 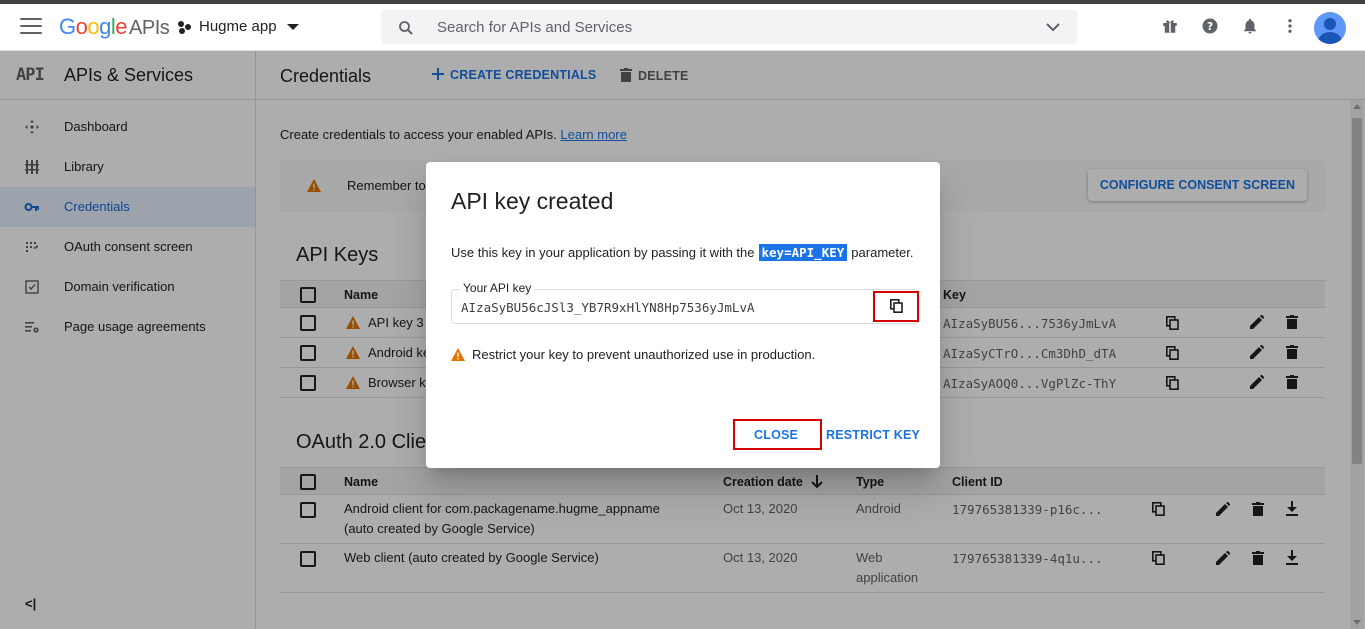 What do you see at coordinates (1290, 26) in the screenshot?
I see `more-vert-icon` at bounding box center [1290, 26].